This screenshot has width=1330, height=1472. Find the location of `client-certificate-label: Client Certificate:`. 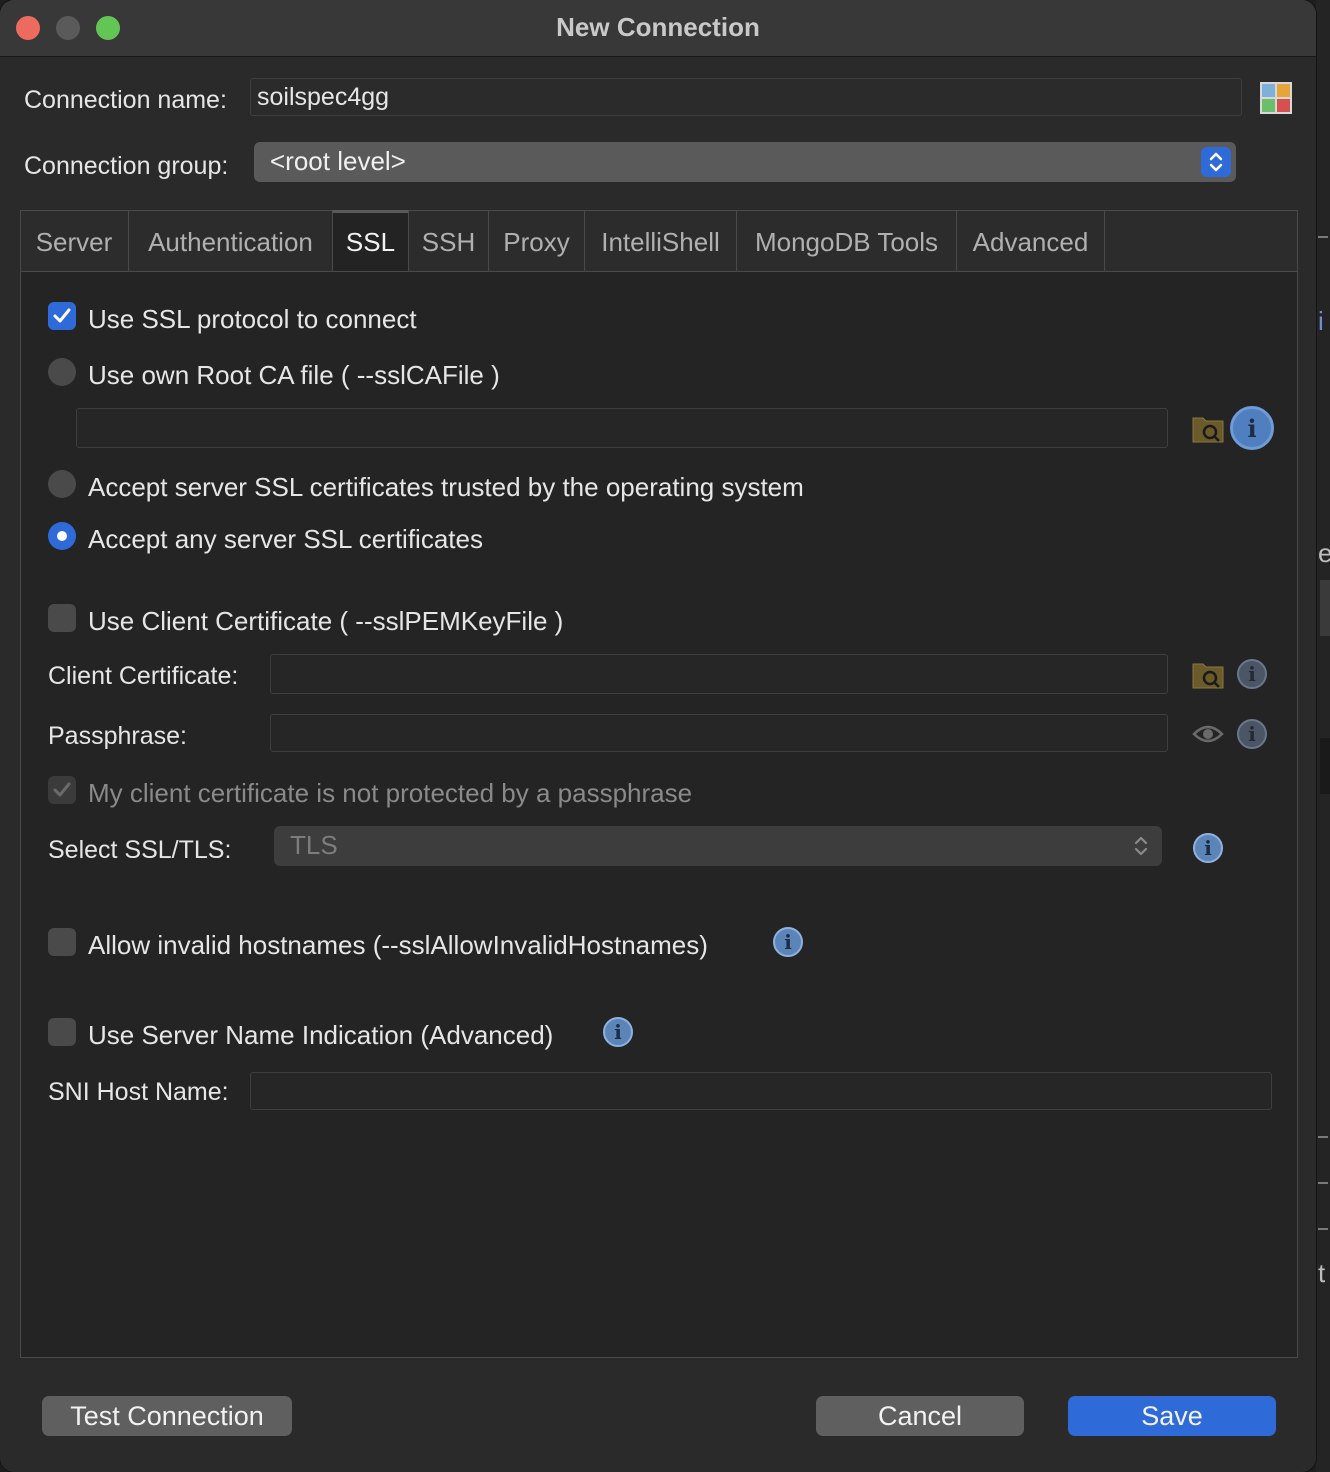

client-certificate-label: Client Certificate: is located at coordinates (143, 676).